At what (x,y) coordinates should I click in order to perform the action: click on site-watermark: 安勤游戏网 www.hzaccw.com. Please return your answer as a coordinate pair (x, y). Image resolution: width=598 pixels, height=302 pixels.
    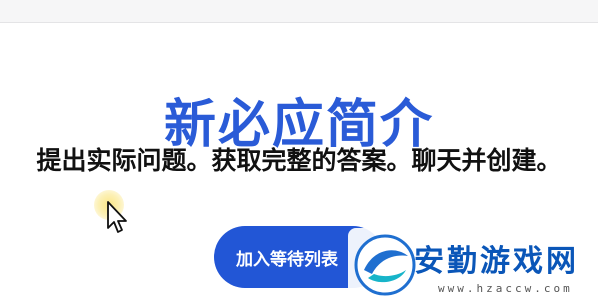
    Looking at the image, I should click on (473, 265).